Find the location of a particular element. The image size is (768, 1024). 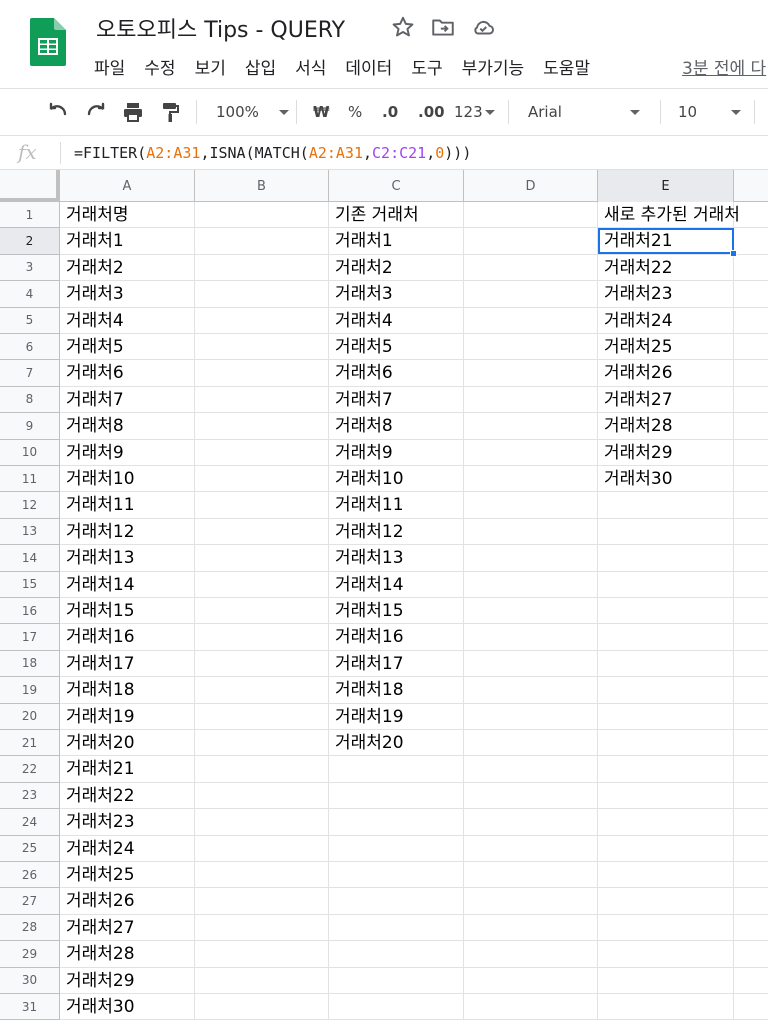

cell-c27 is located at coordinates (396, 901).